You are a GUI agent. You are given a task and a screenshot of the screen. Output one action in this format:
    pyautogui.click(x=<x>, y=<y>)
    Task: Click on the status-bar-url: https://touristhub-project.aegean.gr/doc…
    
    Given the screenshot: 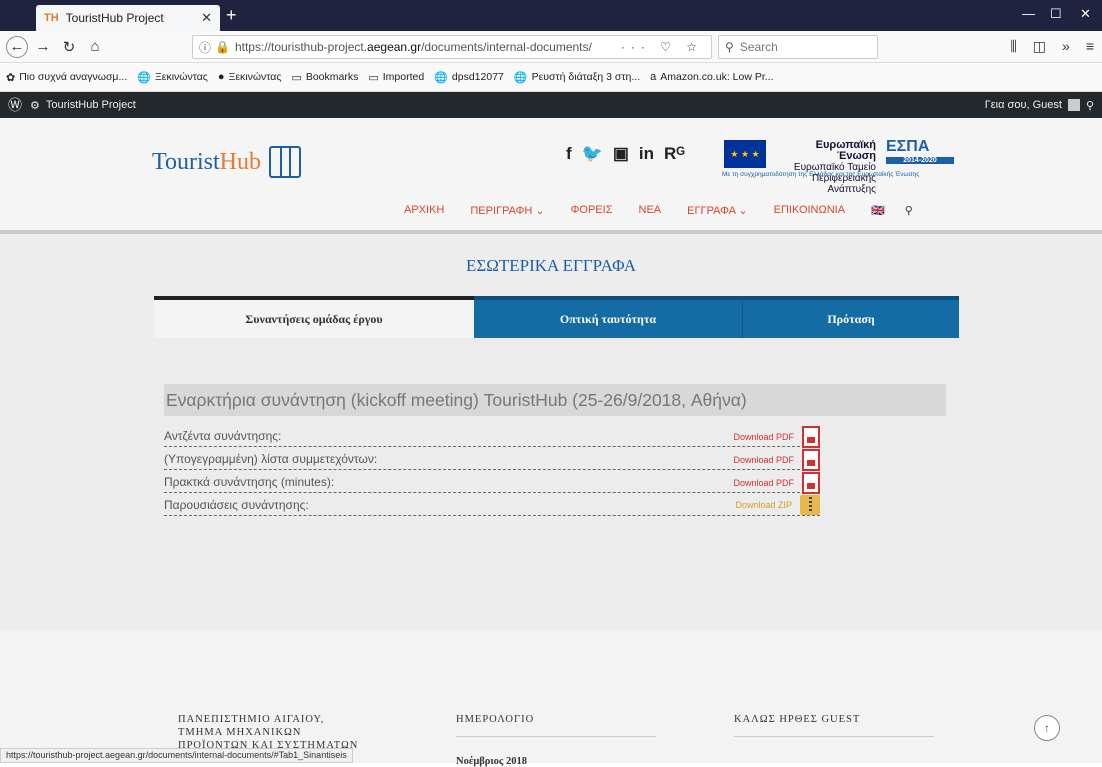 What is the action you would take?
    pyautogui.click(x=176, y=755)
    